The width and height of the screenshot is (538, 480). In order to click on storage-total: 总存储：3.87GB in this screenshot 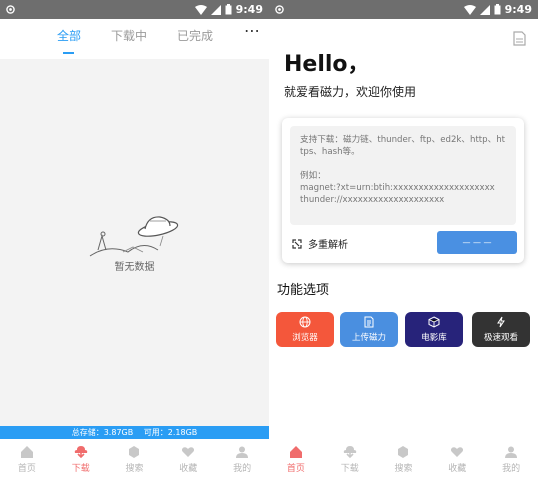, I will do `click(102, 432)`.